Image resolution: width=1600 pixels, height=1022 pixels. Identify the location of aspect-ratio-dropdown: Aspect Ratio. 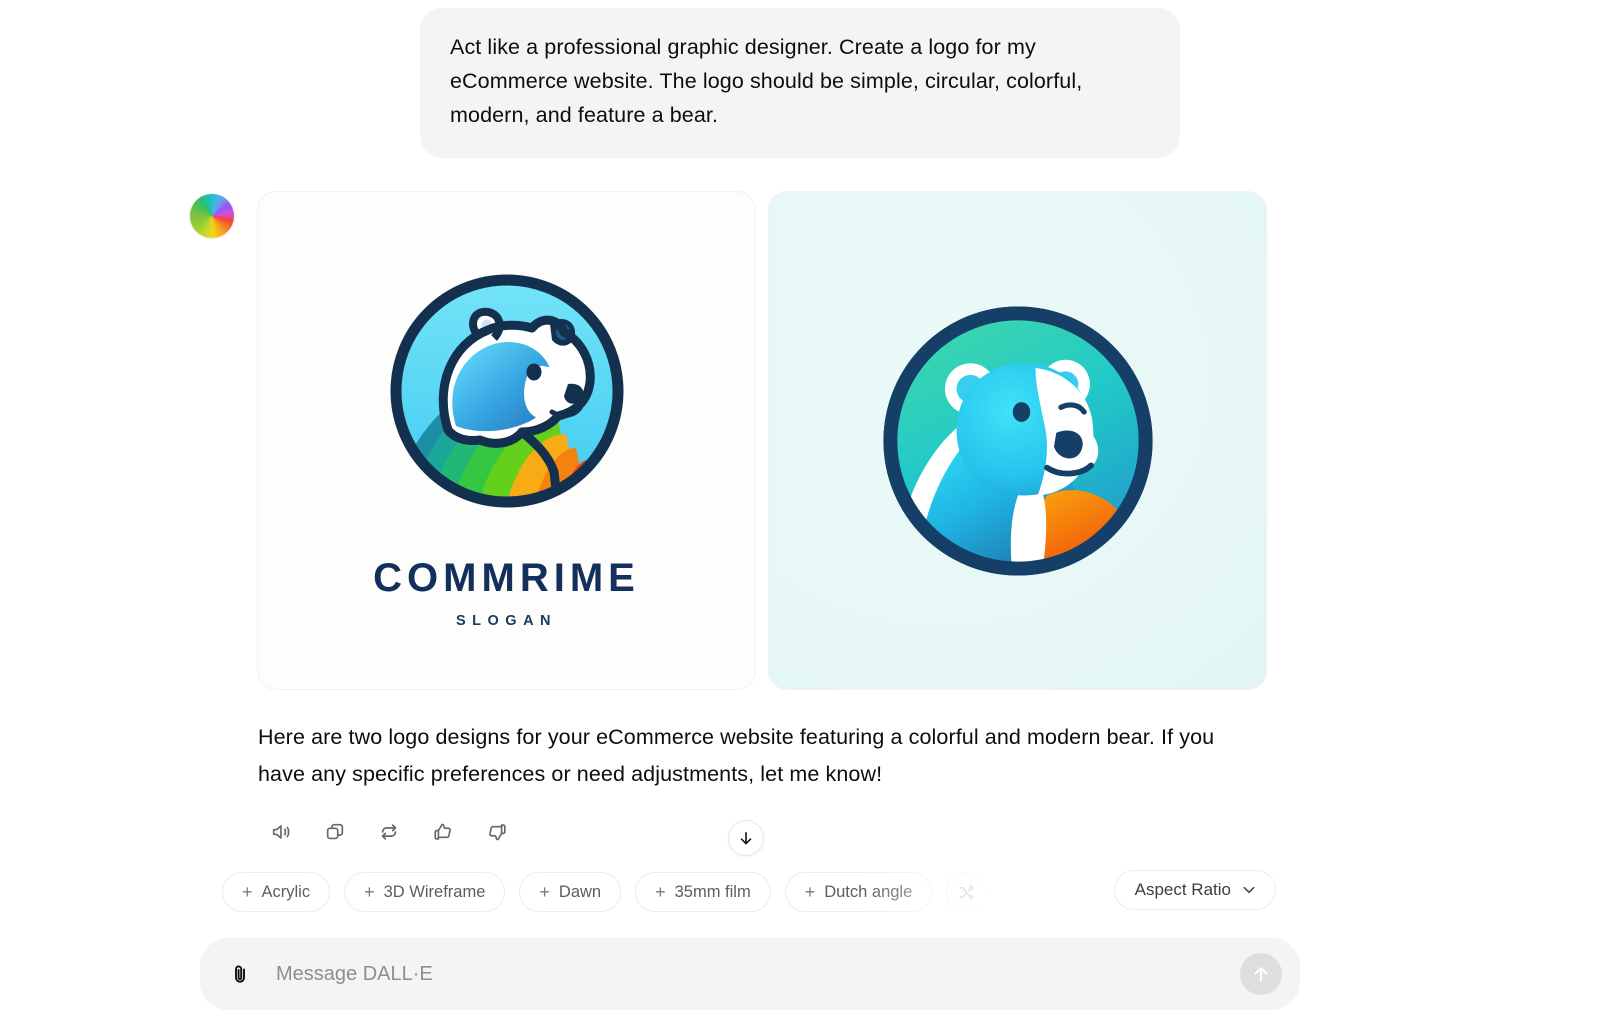
(1194, 890).